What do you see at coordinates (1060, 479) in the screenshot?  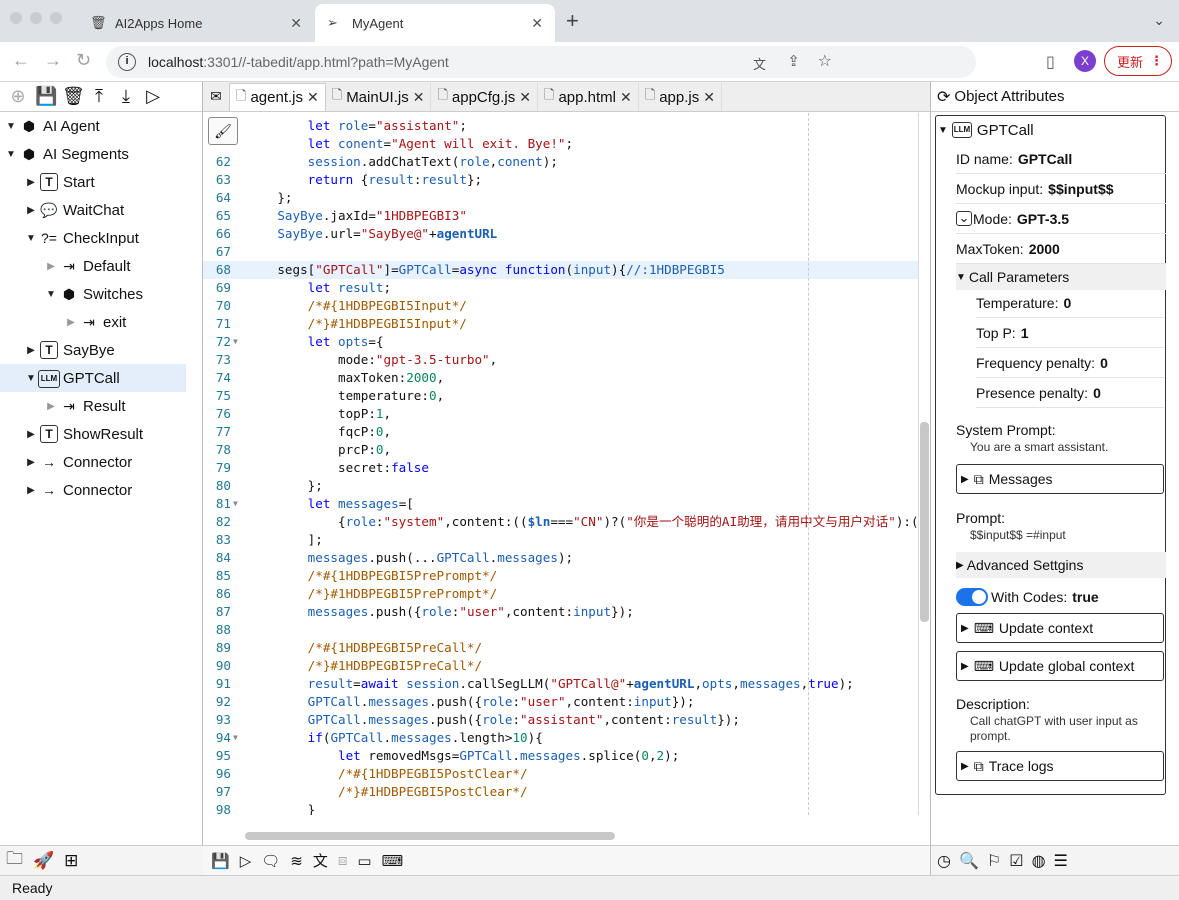 I see `messages-button: ▶ ⧉ Messages` at bounding box center [1060, 479].